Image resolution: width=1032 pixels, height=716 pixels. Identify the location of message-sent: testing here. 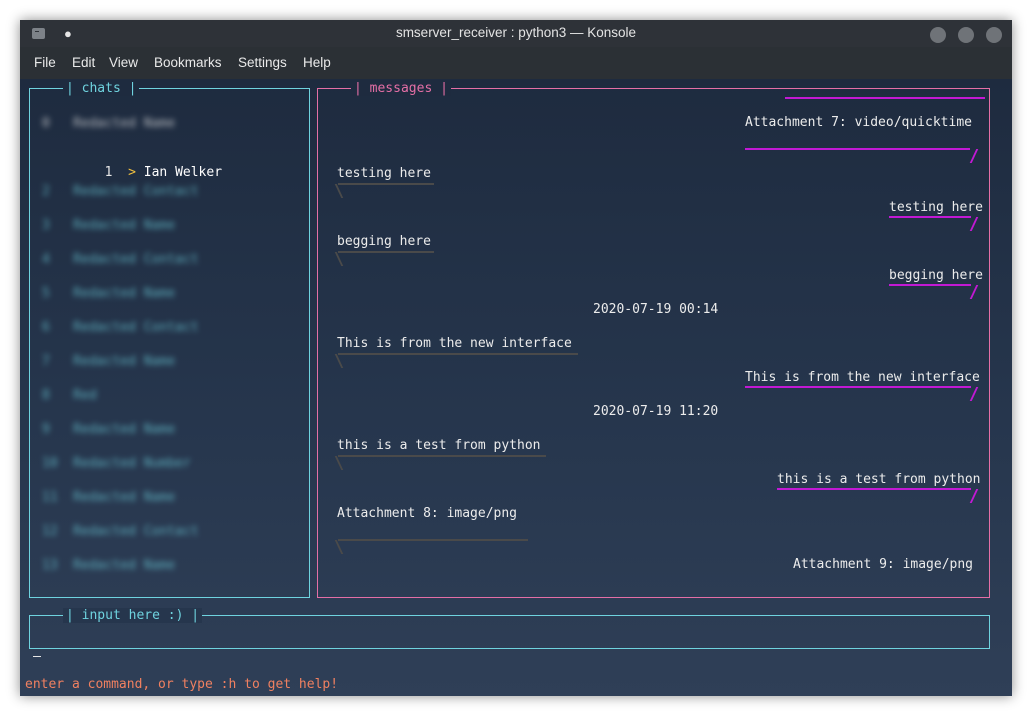
(936, 207).